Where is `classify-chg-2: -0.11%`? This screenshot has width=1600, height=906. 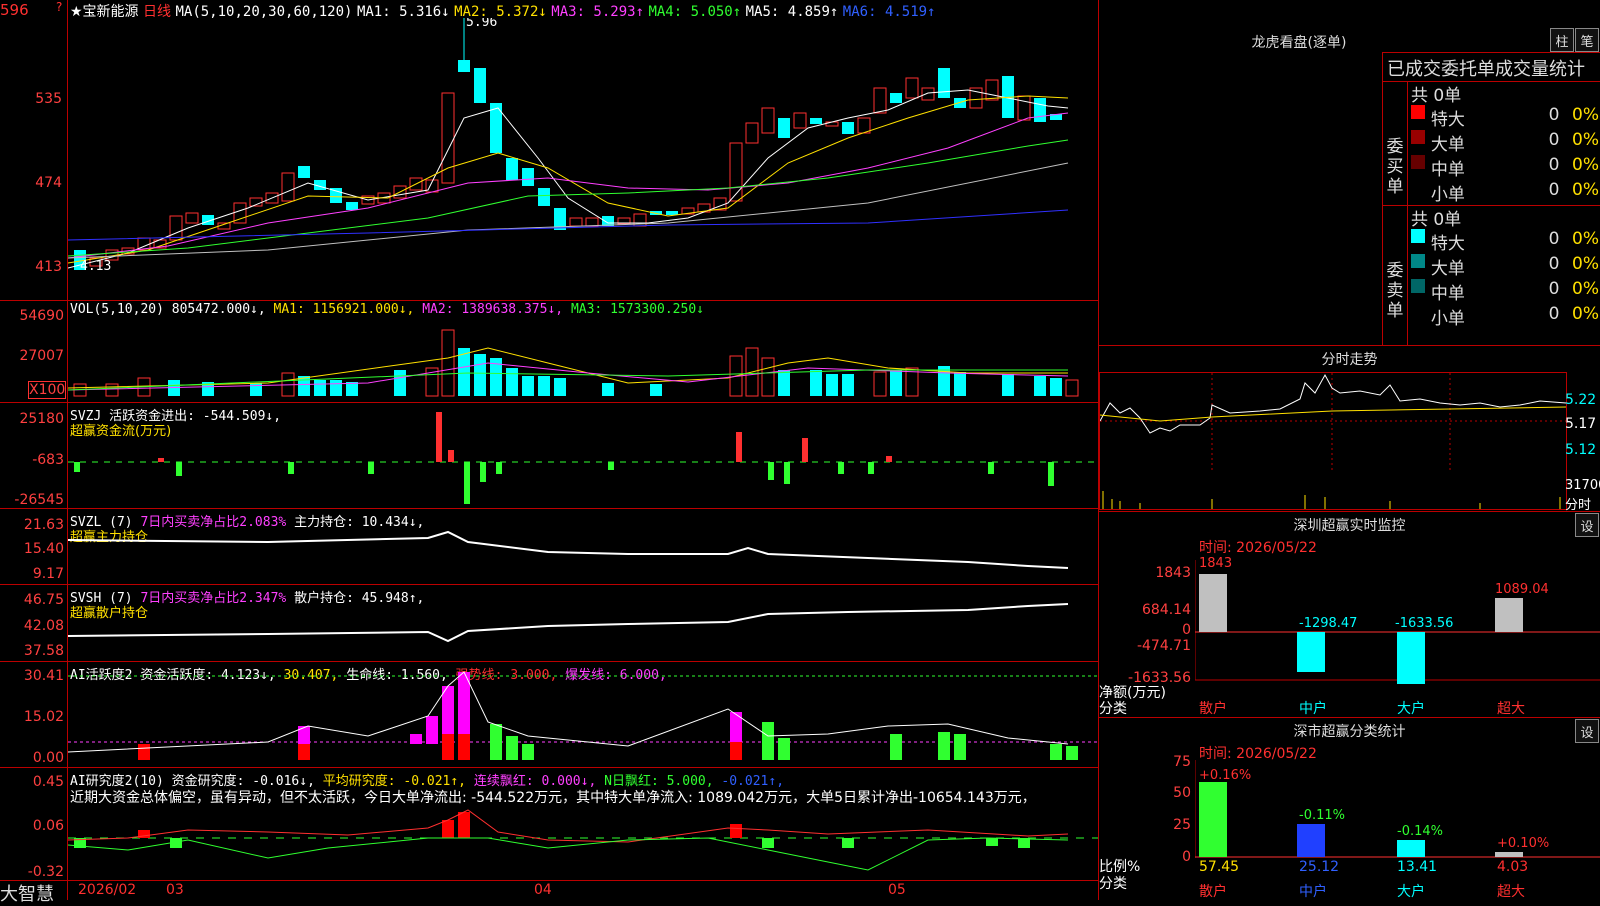 classify-chg-2: -0.11% is located at coordinates (1322, 815).